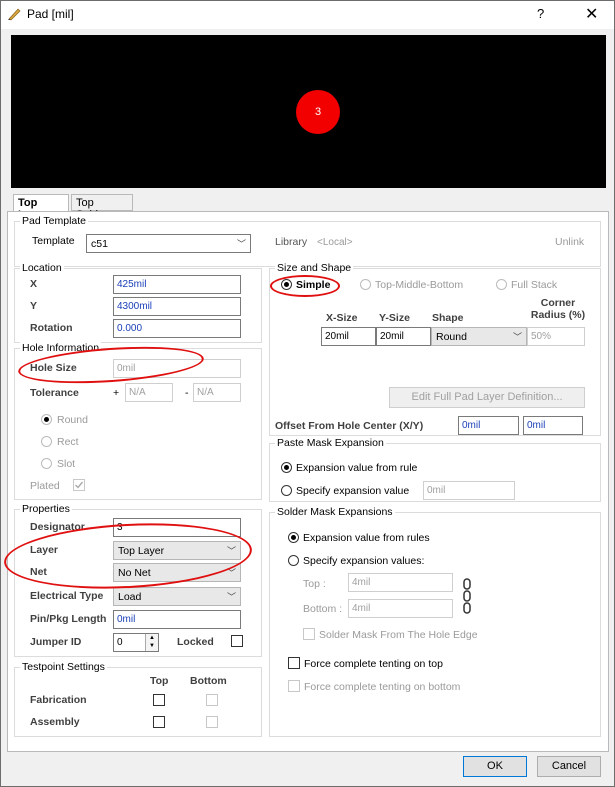 This screenshot has width=615, height=787. I want to click on group-title: Paste Mask Expansion, so click(330, 443).